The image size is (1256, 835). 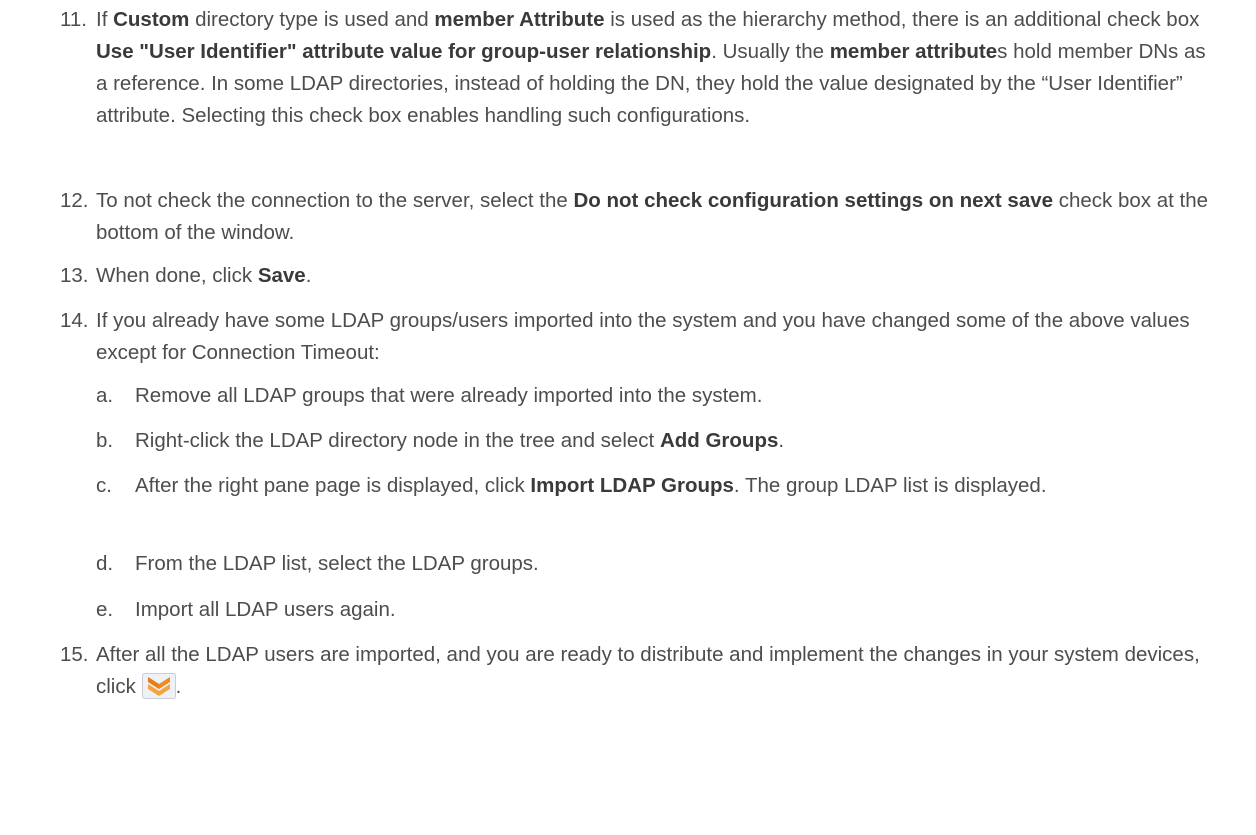 What do you see at coordinates (104, 485) in the screenshot?
I see `sub-item-letter: c.` at bounding box center [104, 485].